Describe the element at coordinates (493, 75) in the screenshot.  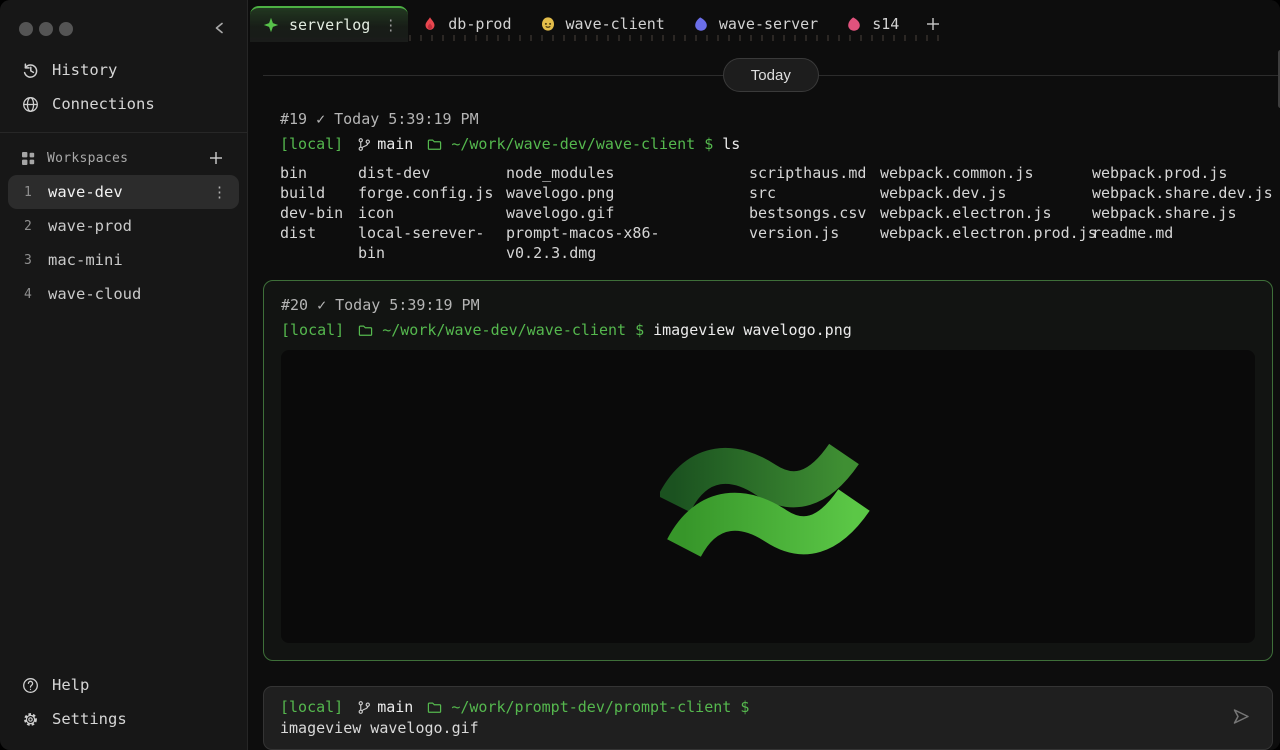
I see `divider-line` at that location.